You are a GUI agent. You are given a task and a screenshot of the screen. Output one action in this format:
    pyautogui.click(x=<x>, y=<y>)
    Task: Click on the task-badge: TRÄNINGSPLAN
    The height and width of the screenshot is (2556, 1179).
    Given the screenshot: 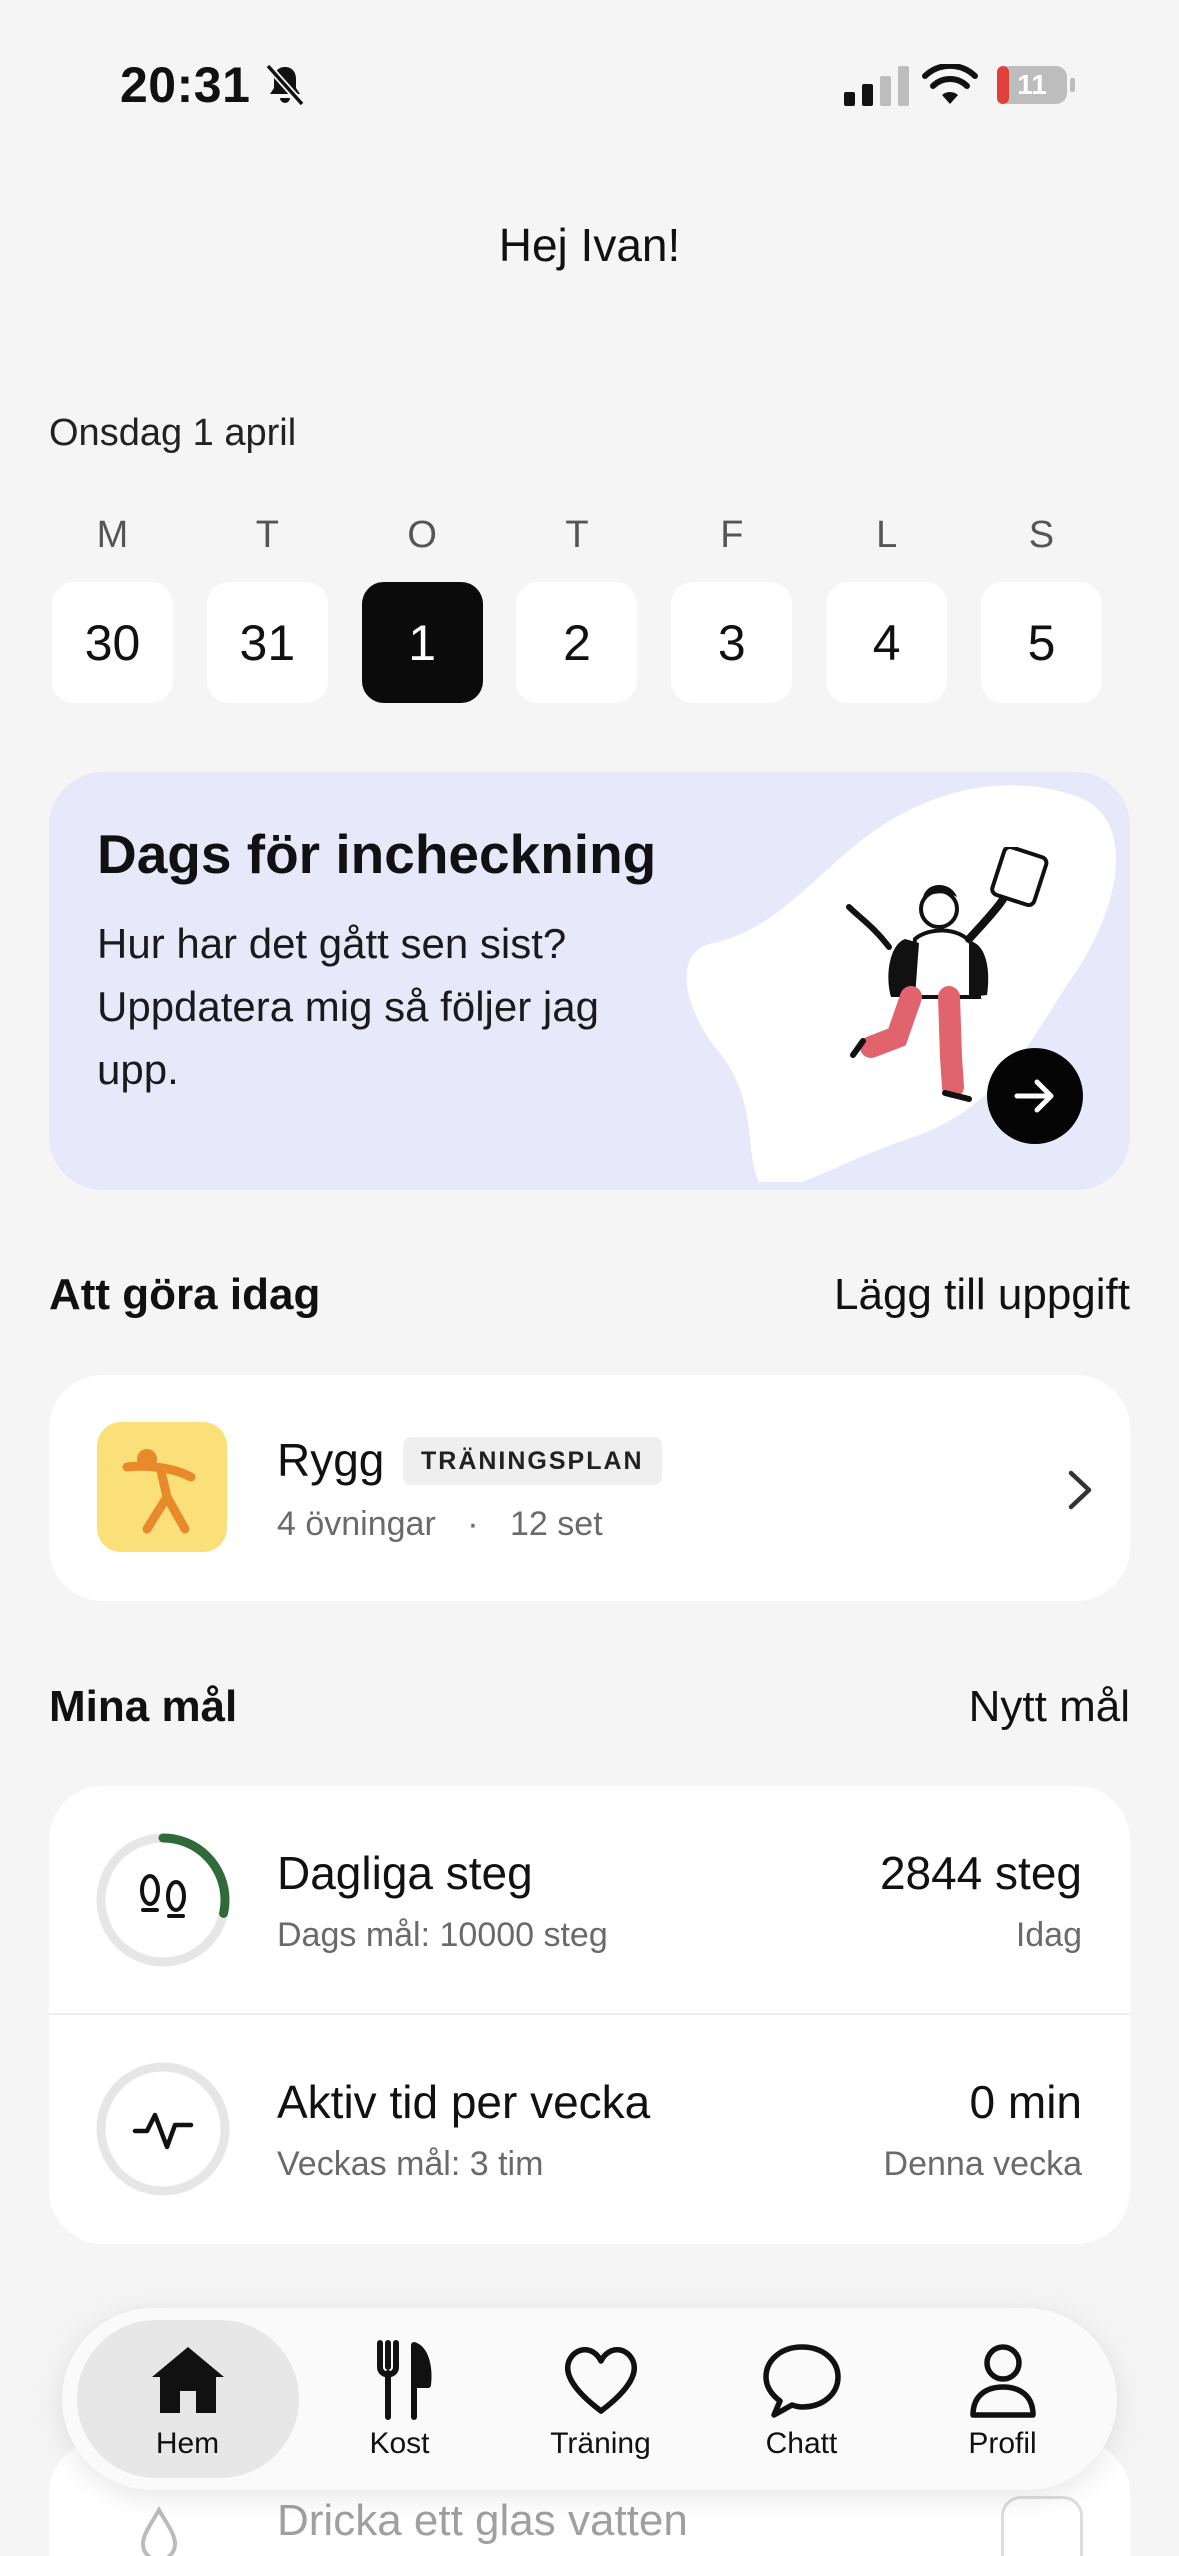 What is the action you would take?
    pyautogui.click(x=532, y=1461)
    